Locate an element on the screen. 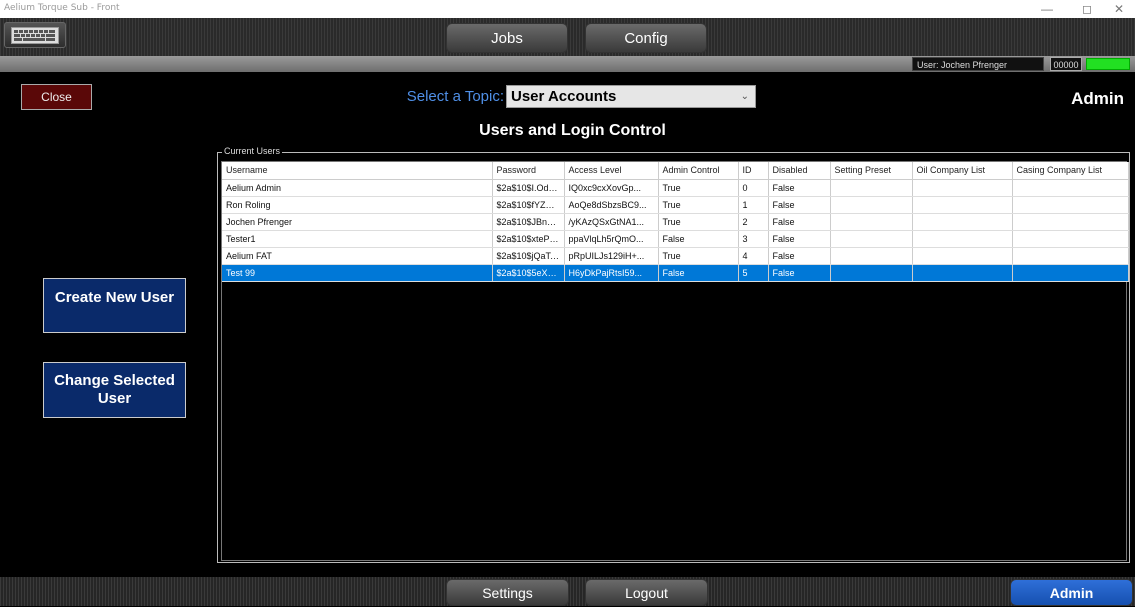 Image resolution: width=1135 pixels, height=607 pixels. change-selected-user-button: Change Selected User is located at coordinates (114, 390).